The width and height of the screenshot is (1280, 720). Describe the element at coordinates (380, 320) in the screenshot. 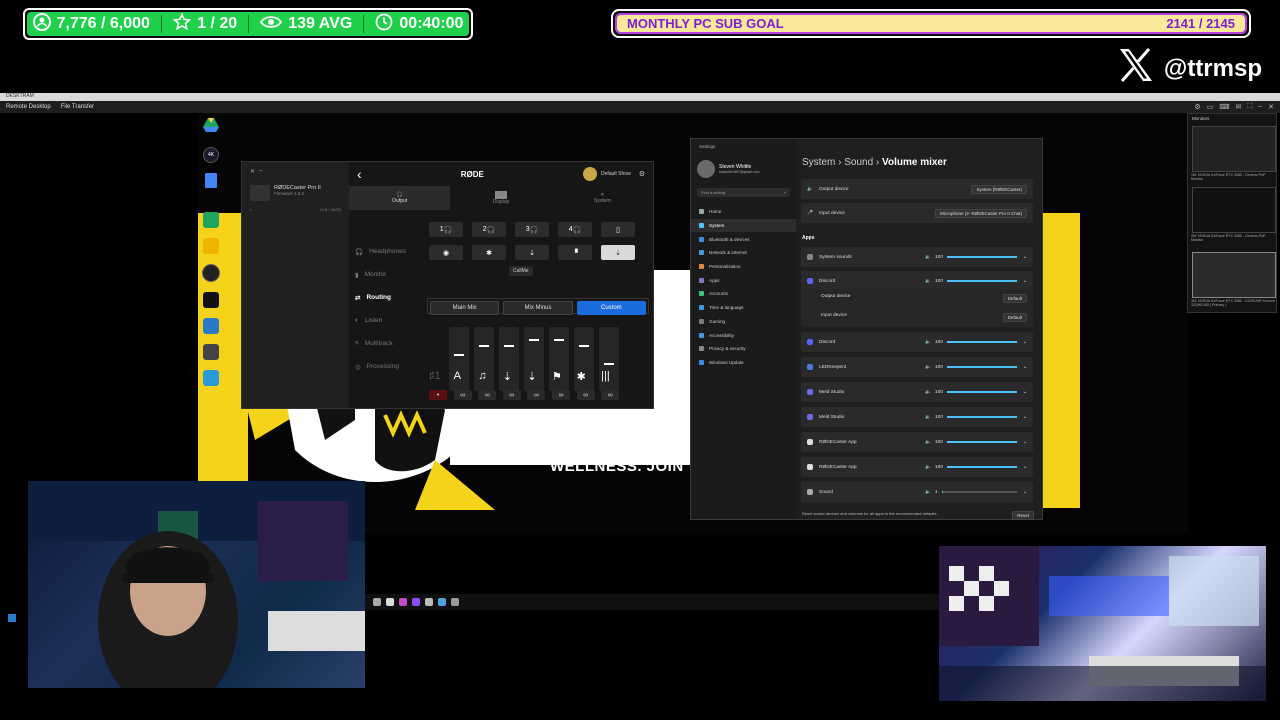

I see `nav-listen: ◐ Listen` at that location.